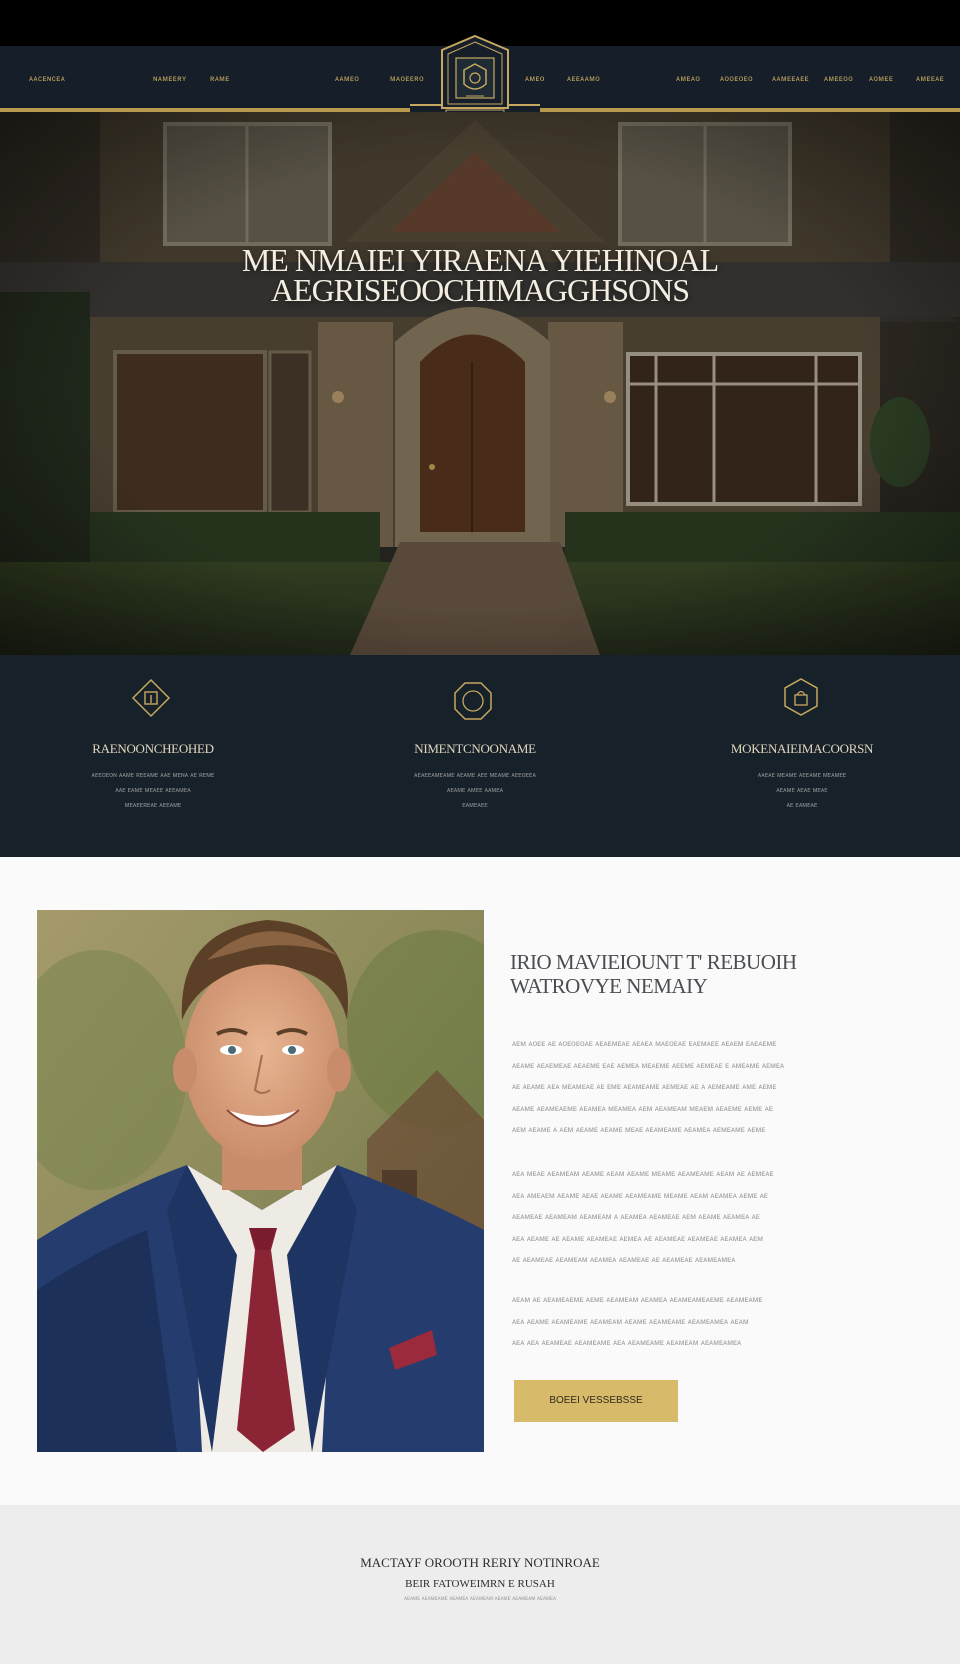  What do you see at coordinates (802, 775) in the screenshot?
I see `feature-text-line: ᴀᴀᴇᴀᴇ ᴍᴇᴀᴍᴇ ᴀᴇᴇᴀᴍᴇ ᴍᴇᴀᴍᴇᴇ` at bounding box center [802, 775].